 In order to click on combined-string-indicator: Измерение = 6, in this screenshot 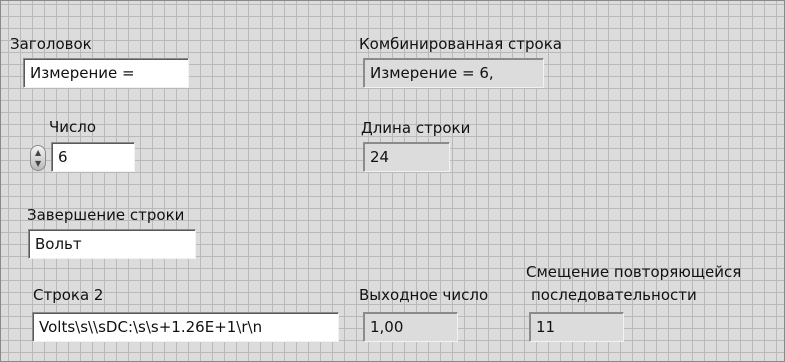, I will do `click(453, 73)`.